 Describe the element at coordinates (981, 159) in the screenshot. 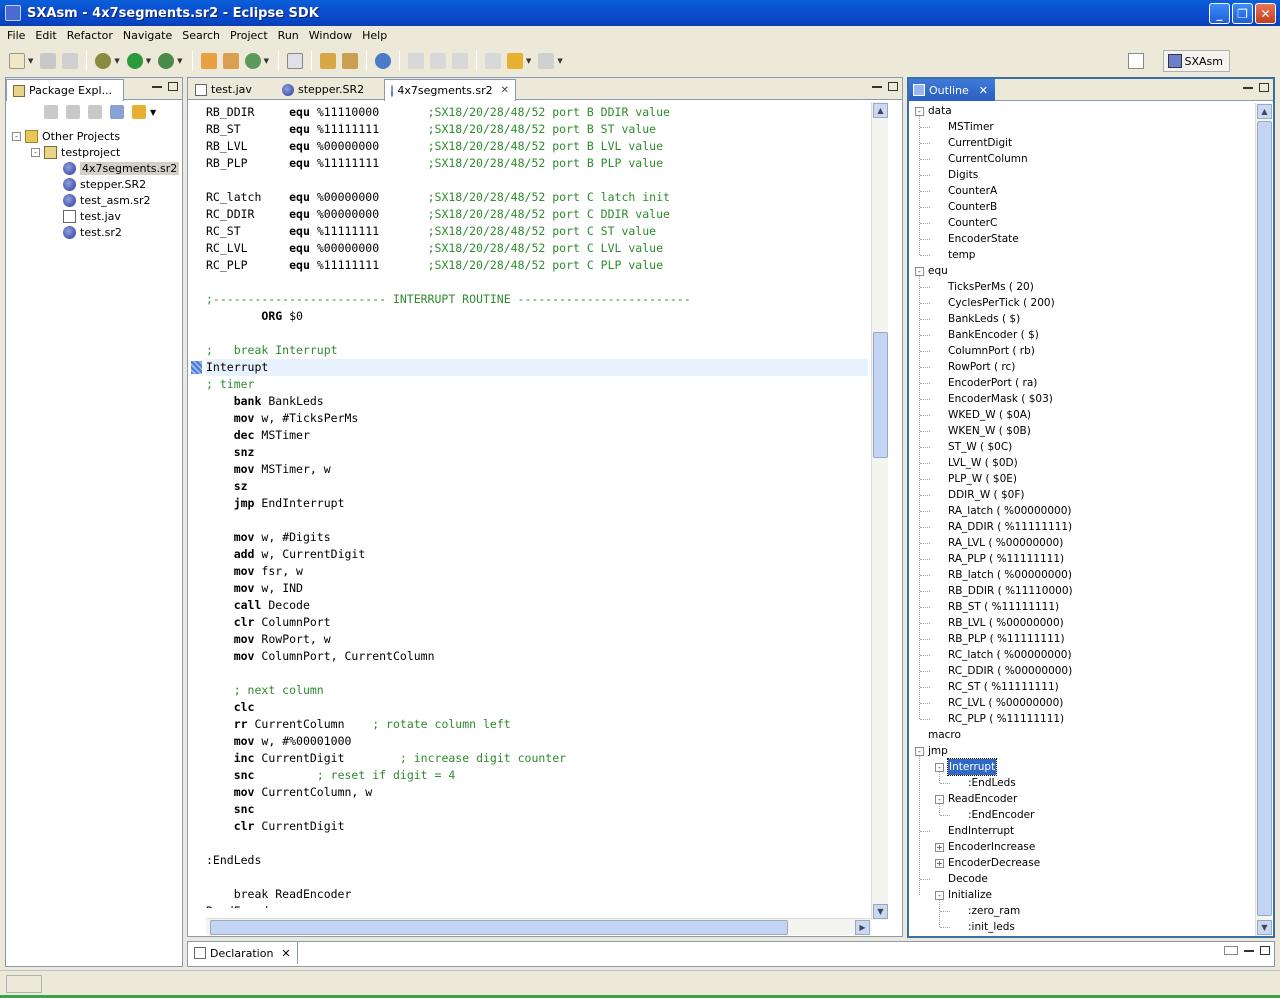

I see `outline-item-currentcolumn: CurrentColumn` at that location.